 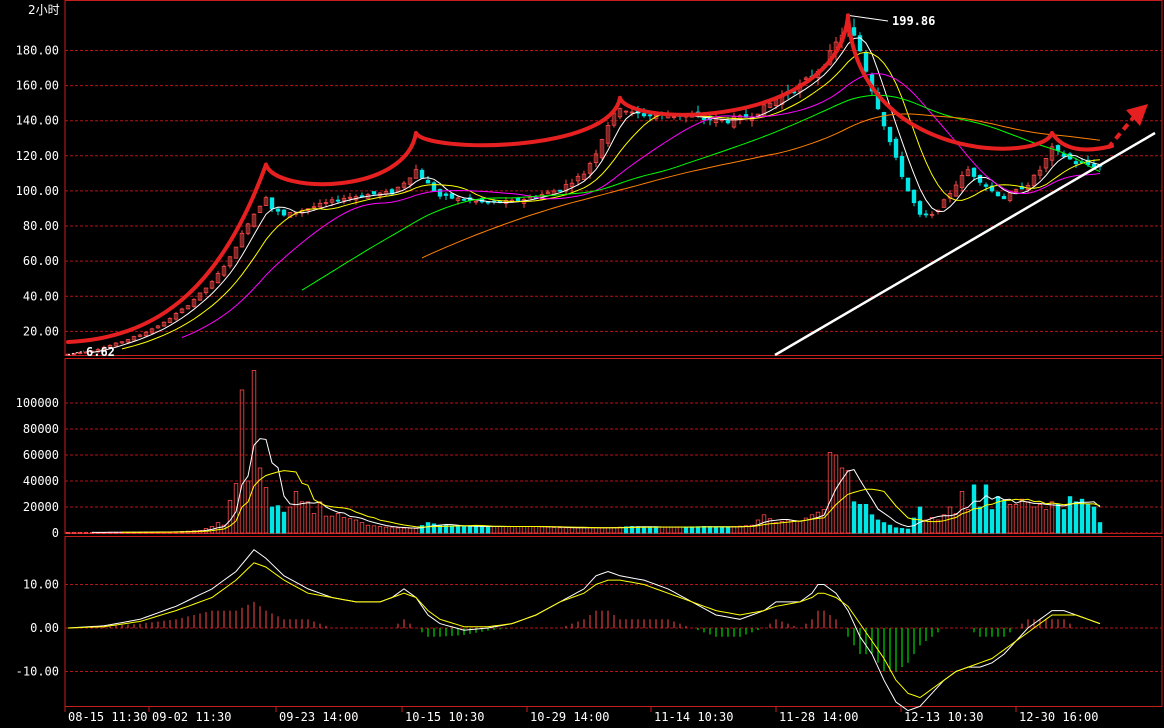 I want to click on price-tick-label: 40.00, so click(x=41, y=296).